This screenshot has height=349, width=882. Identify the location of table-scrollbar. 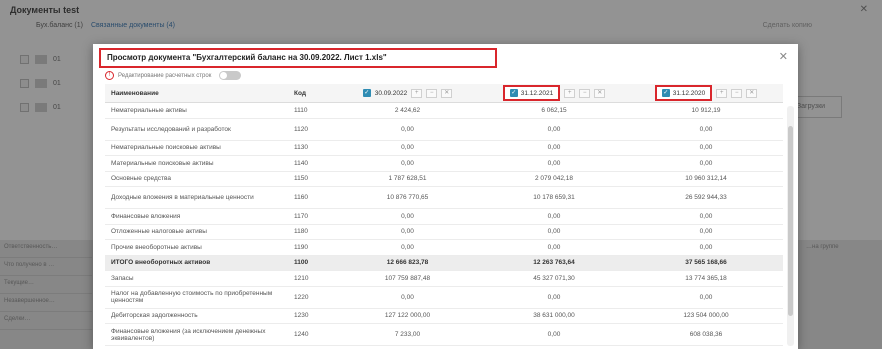
(790, 226).